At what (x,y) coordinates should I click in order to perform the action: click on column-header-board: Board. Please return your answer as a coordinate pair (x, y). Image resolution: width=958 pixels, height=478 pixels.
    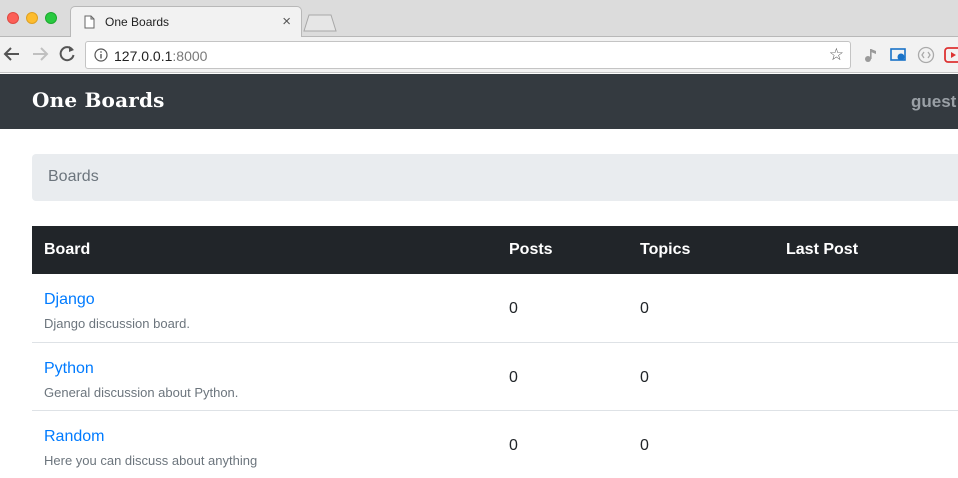
    Looking at the image, I should click on (67, 249).